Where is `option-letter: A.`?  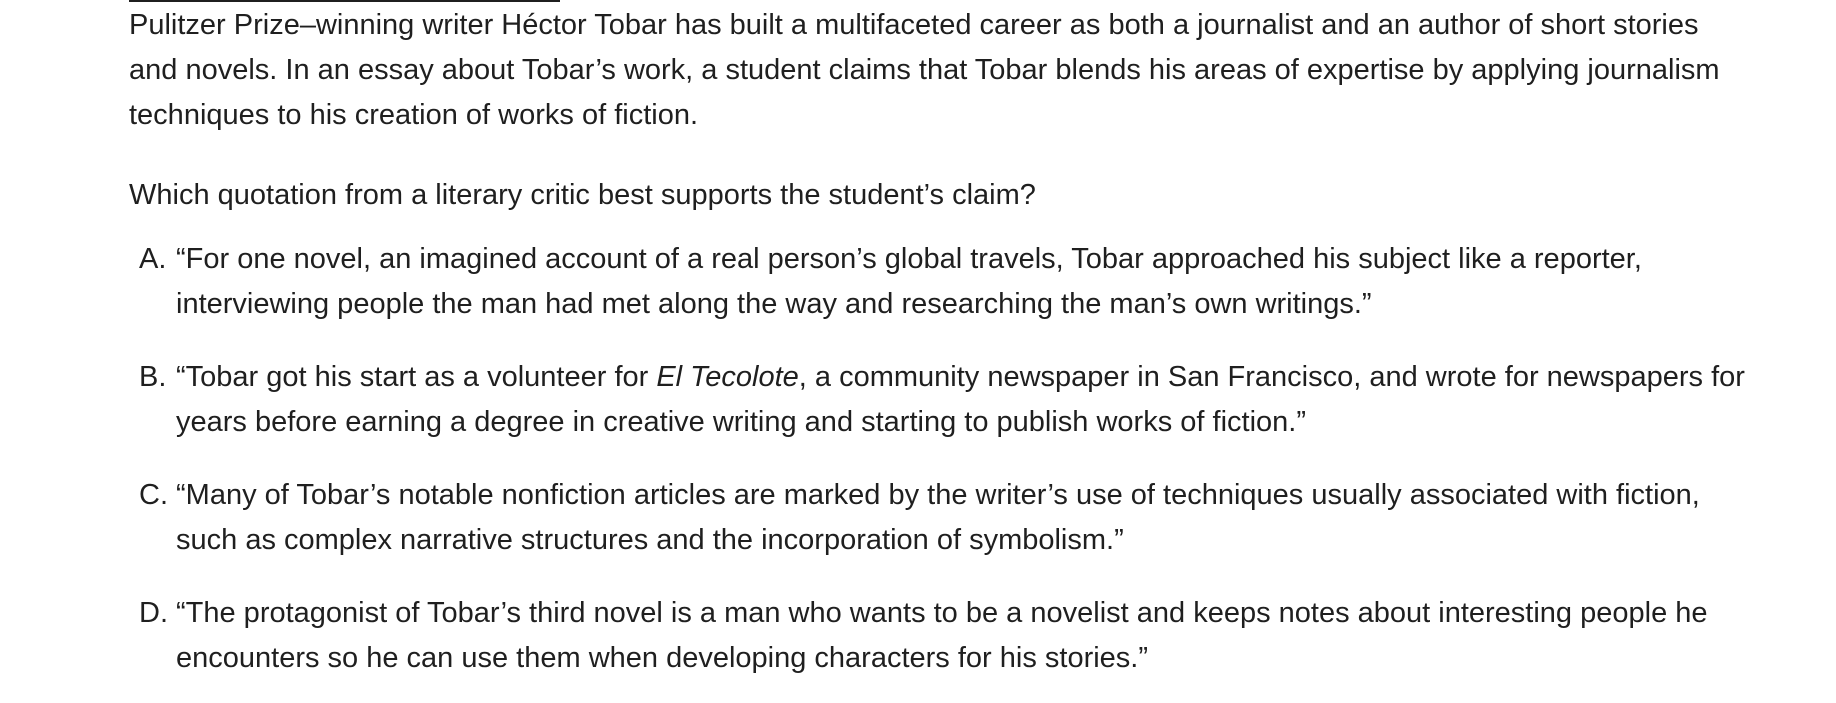 option-letter: A. is located at coordinates (153, 259).